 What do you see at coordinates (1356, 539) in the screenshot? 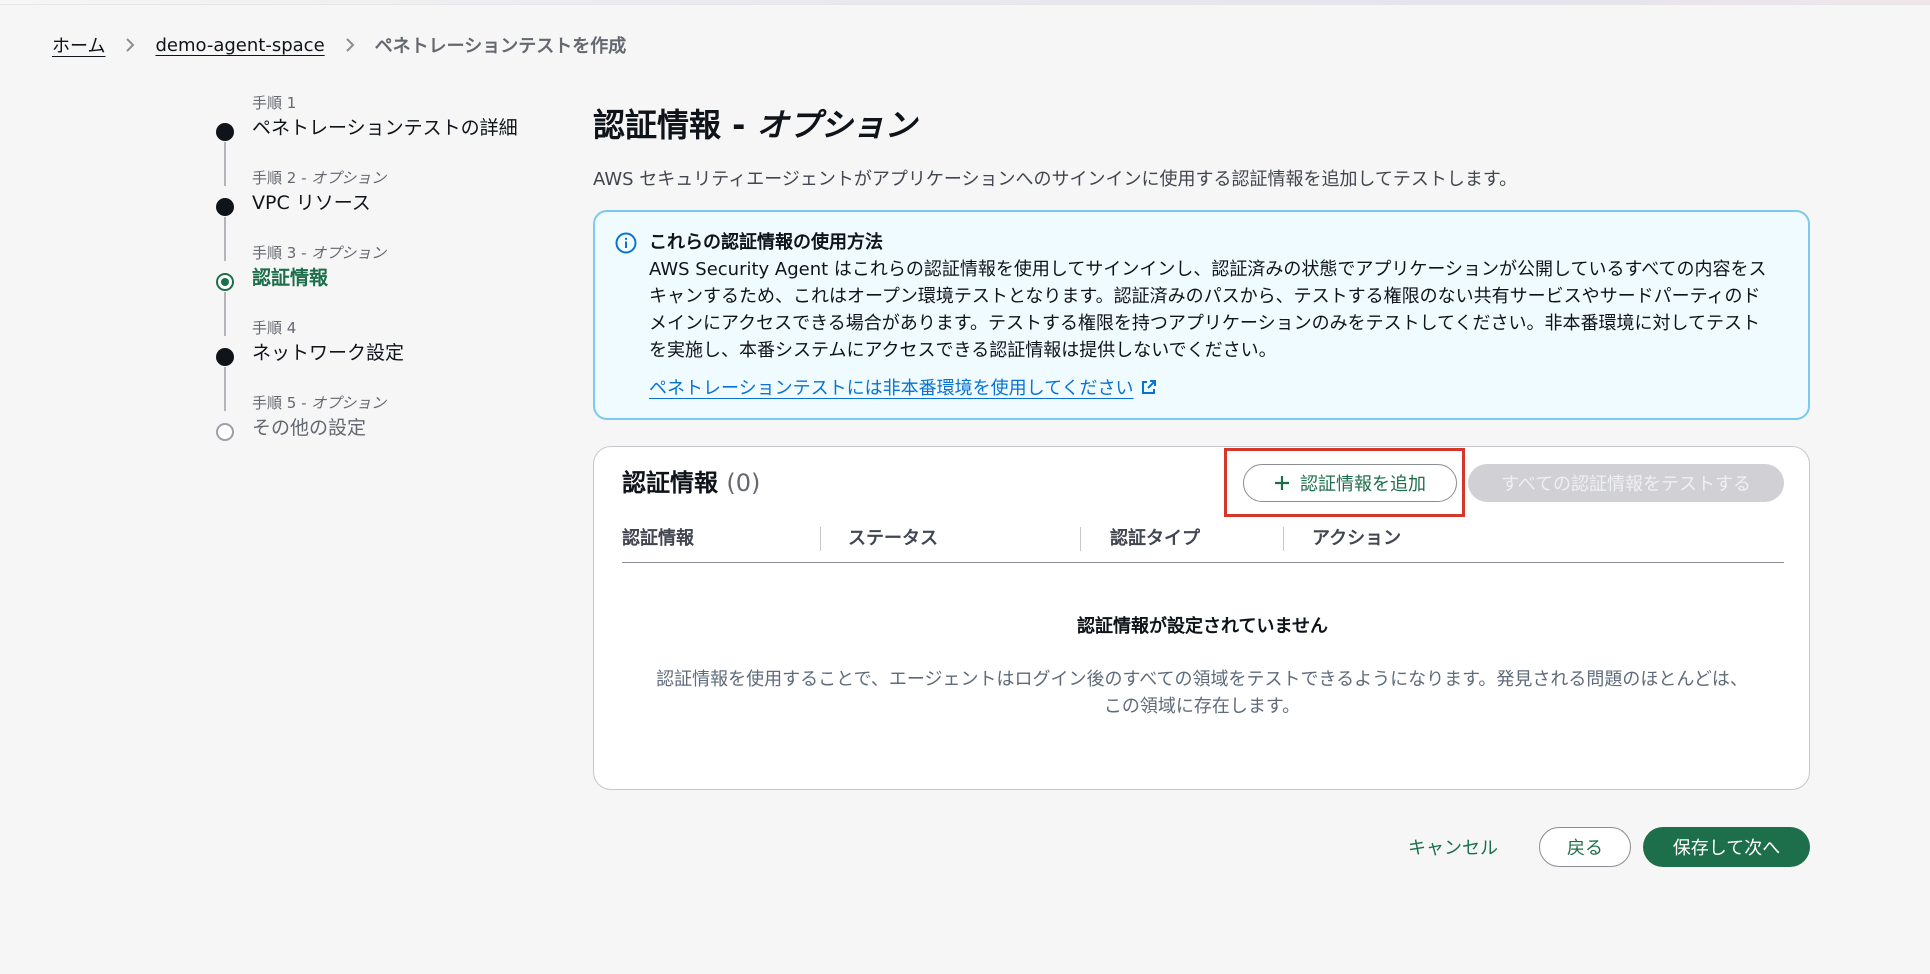
I see `column-action: アクション` at bounding box center [1356, 539].